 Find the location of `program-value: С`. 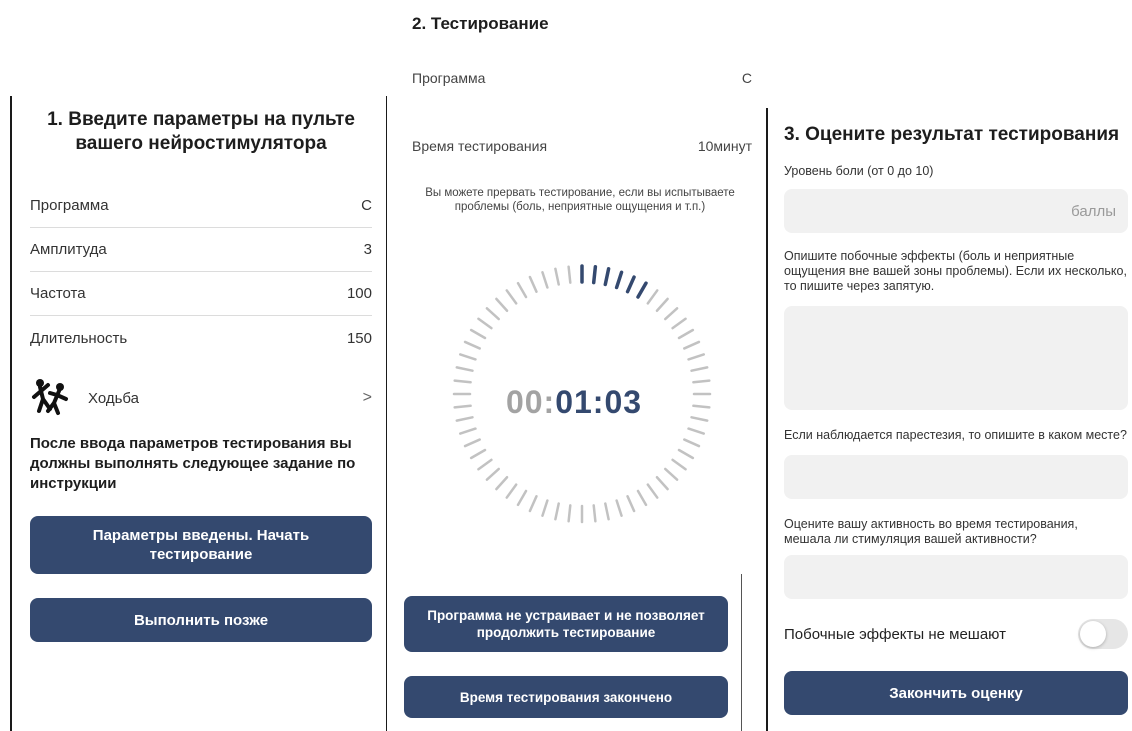

program-value: С is located at coordinates (746, 78).